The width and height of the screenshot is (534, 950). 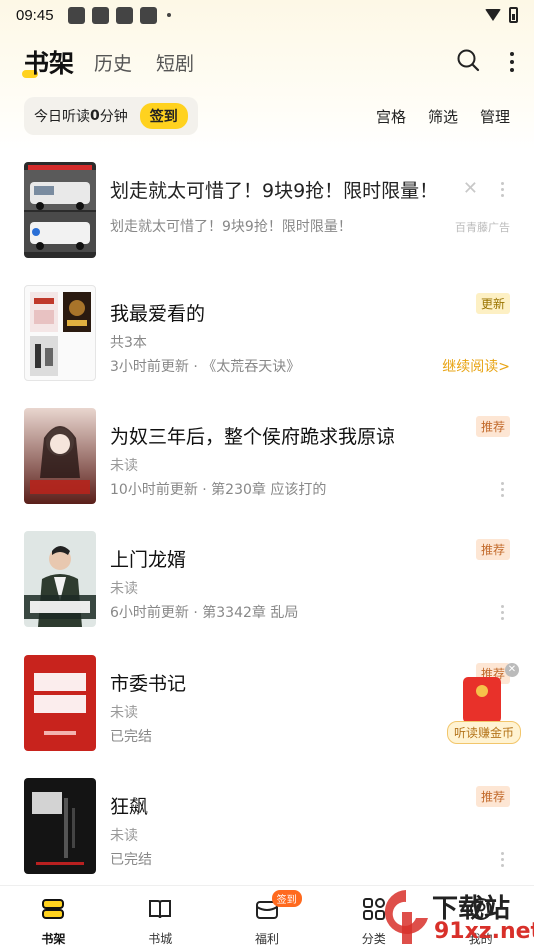 I want to click on ad-title: 划走就太可惜了！9块9抢！限时限量！, so click(x=274, y=191).